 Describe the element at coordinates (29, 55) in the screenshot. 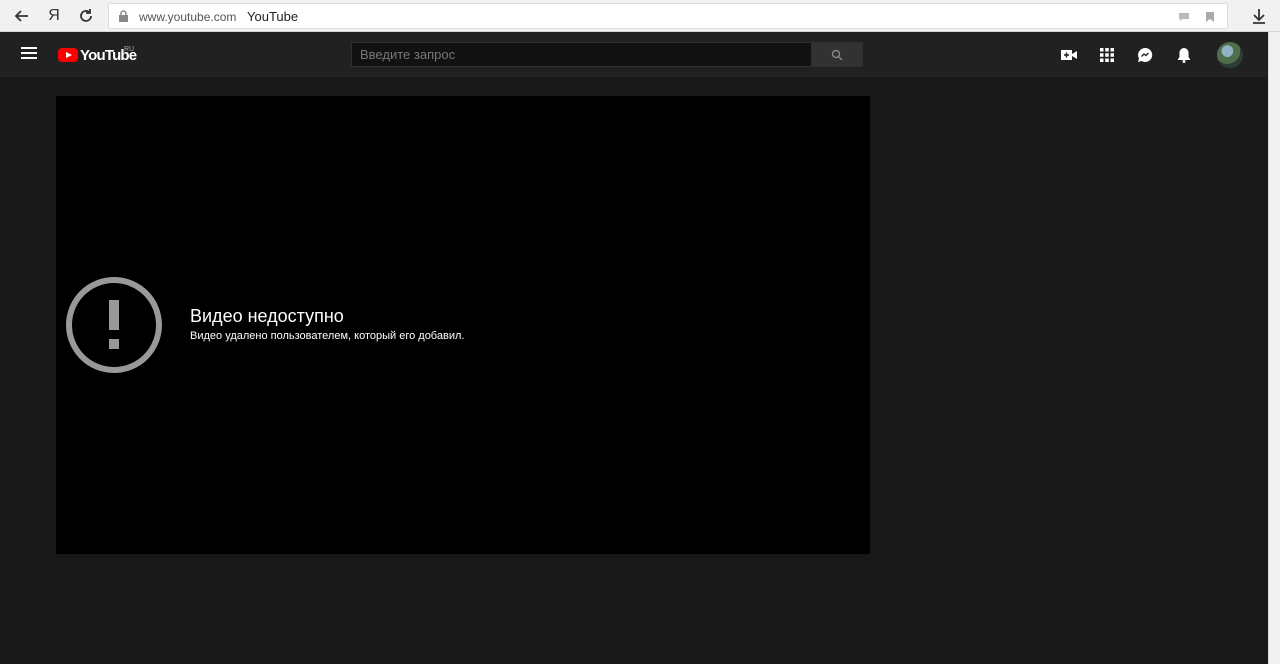

I see `menu-icon` at that location.